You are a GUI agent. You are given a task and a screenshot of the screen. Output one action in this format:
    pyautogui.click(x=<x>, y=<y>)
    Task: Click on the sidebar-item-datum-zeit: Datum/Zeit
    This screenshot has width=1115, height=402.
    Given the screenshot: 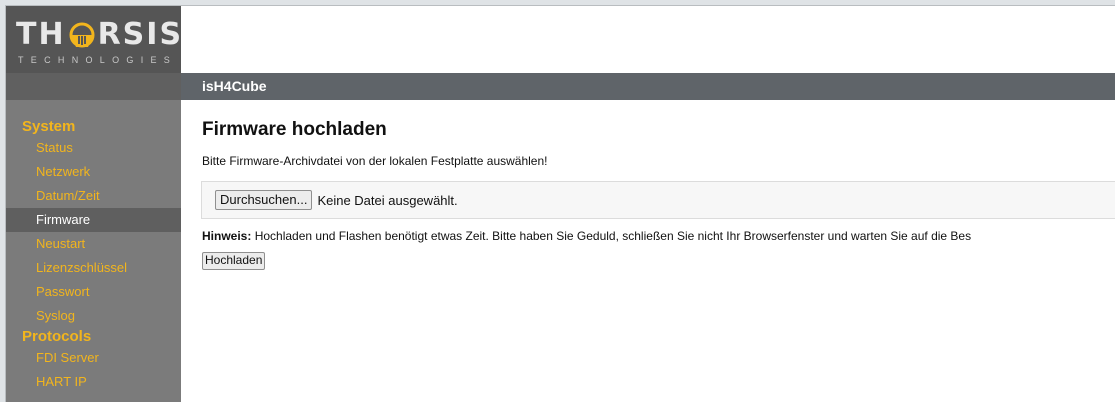 What is the action you would take?
    pyautogui.click(x=93, y=196)
    